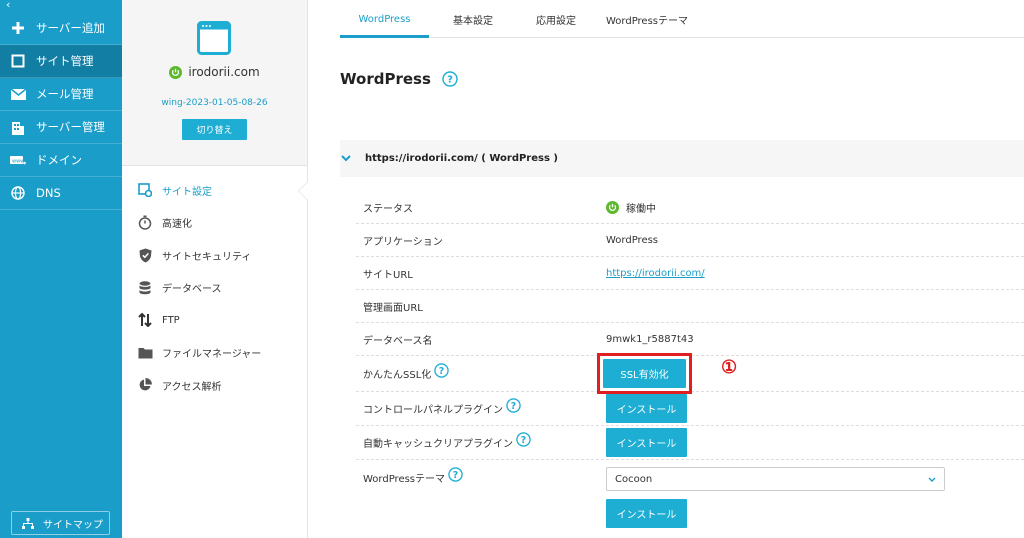 The height and width of the screenshot is (538, 1024). Describe the element at coordinates (61, 6) in the screenshot. I see `collapse-nav-button: ‹` at that location.